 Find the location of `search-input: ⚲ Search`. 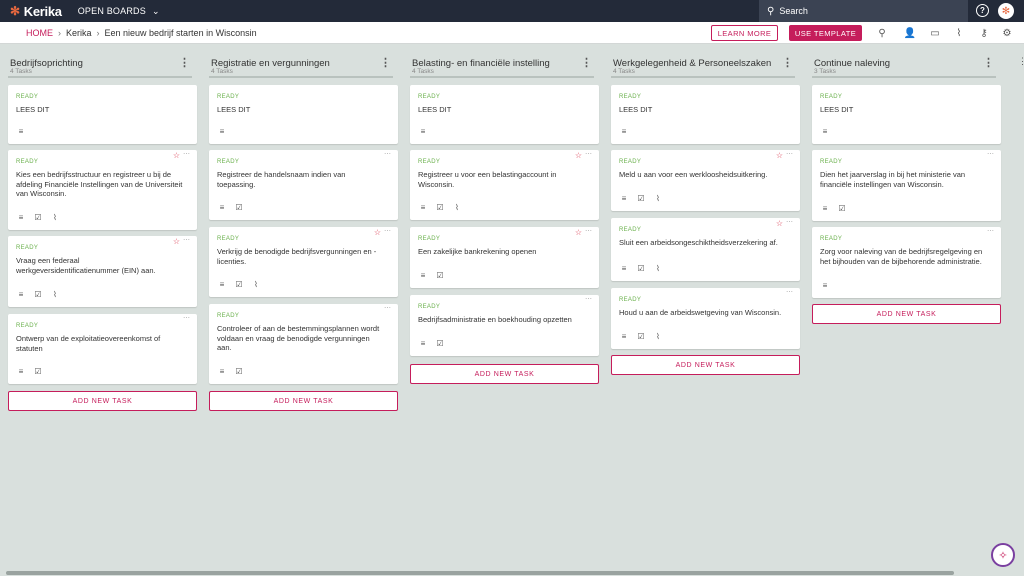

search-input: ⚲ Search is located at coordinates (863, 11).